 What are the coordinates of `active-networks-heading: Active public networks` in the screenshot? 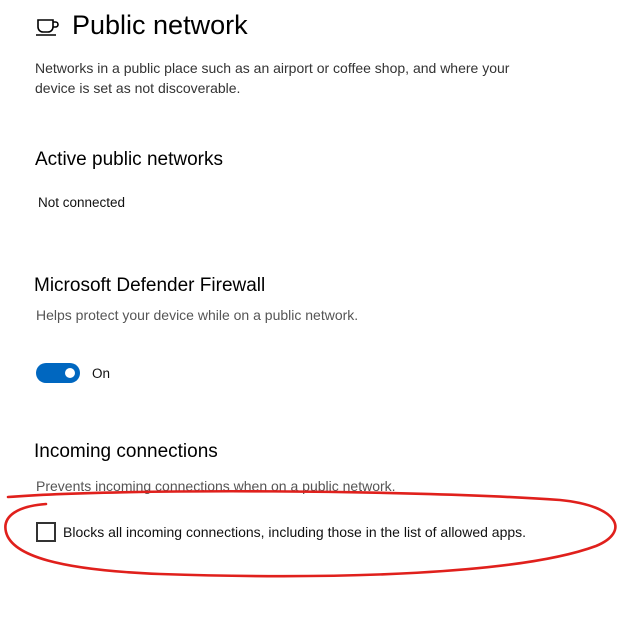 It's located at (129, 159).